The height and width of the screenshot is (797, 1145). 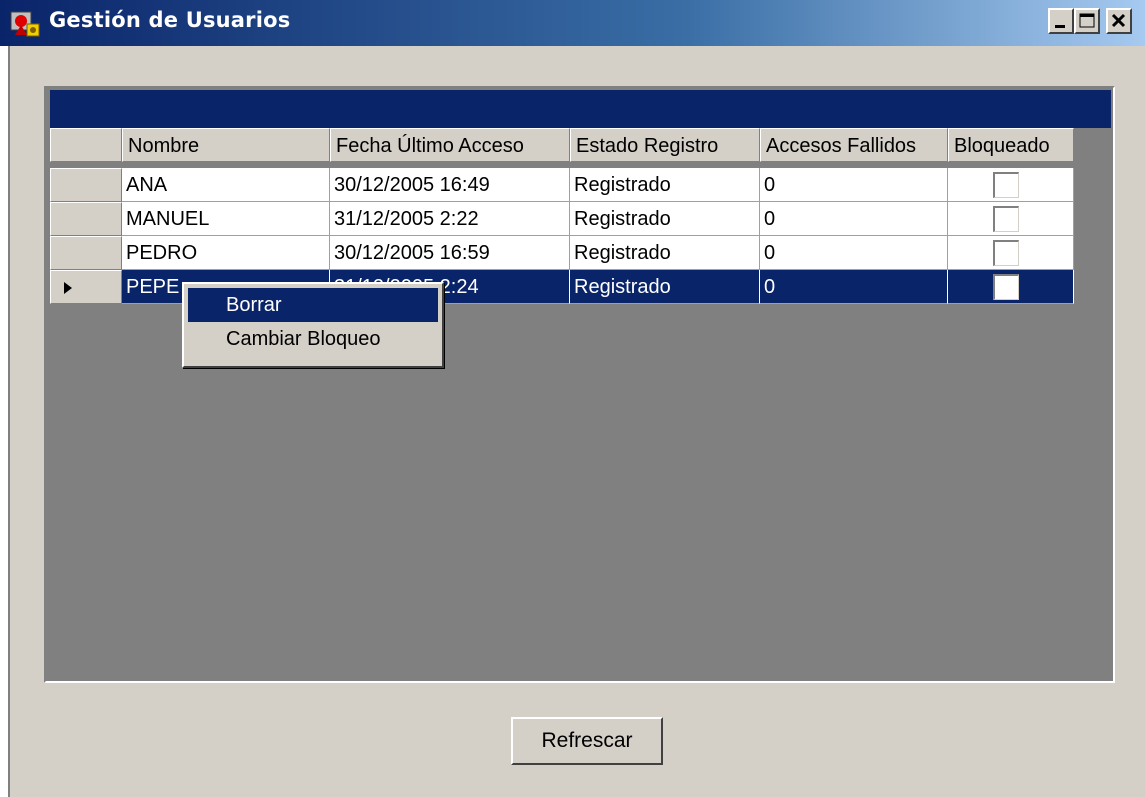 What do you see at coordinates (226, 219) in the screenshot?
I see `cell-nombre: MANUEL` at bounding box center [226, 219].